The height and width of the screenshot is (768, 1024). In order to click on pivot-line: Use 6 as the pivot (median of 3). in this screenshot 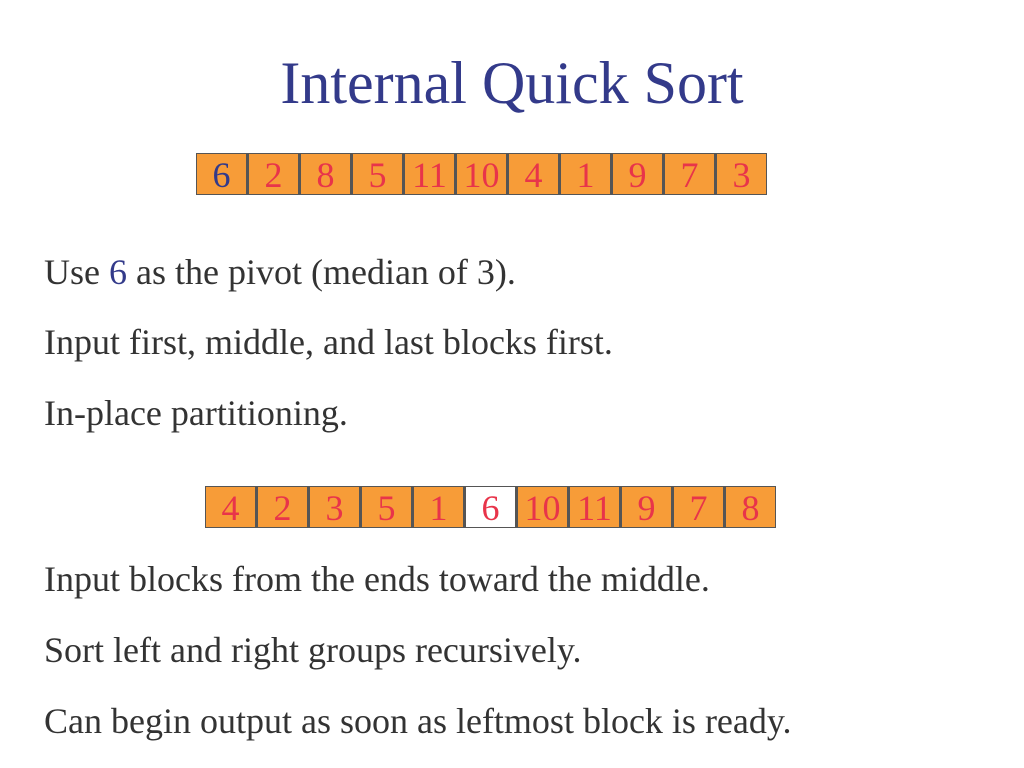, I will do `click(280, 272)`.